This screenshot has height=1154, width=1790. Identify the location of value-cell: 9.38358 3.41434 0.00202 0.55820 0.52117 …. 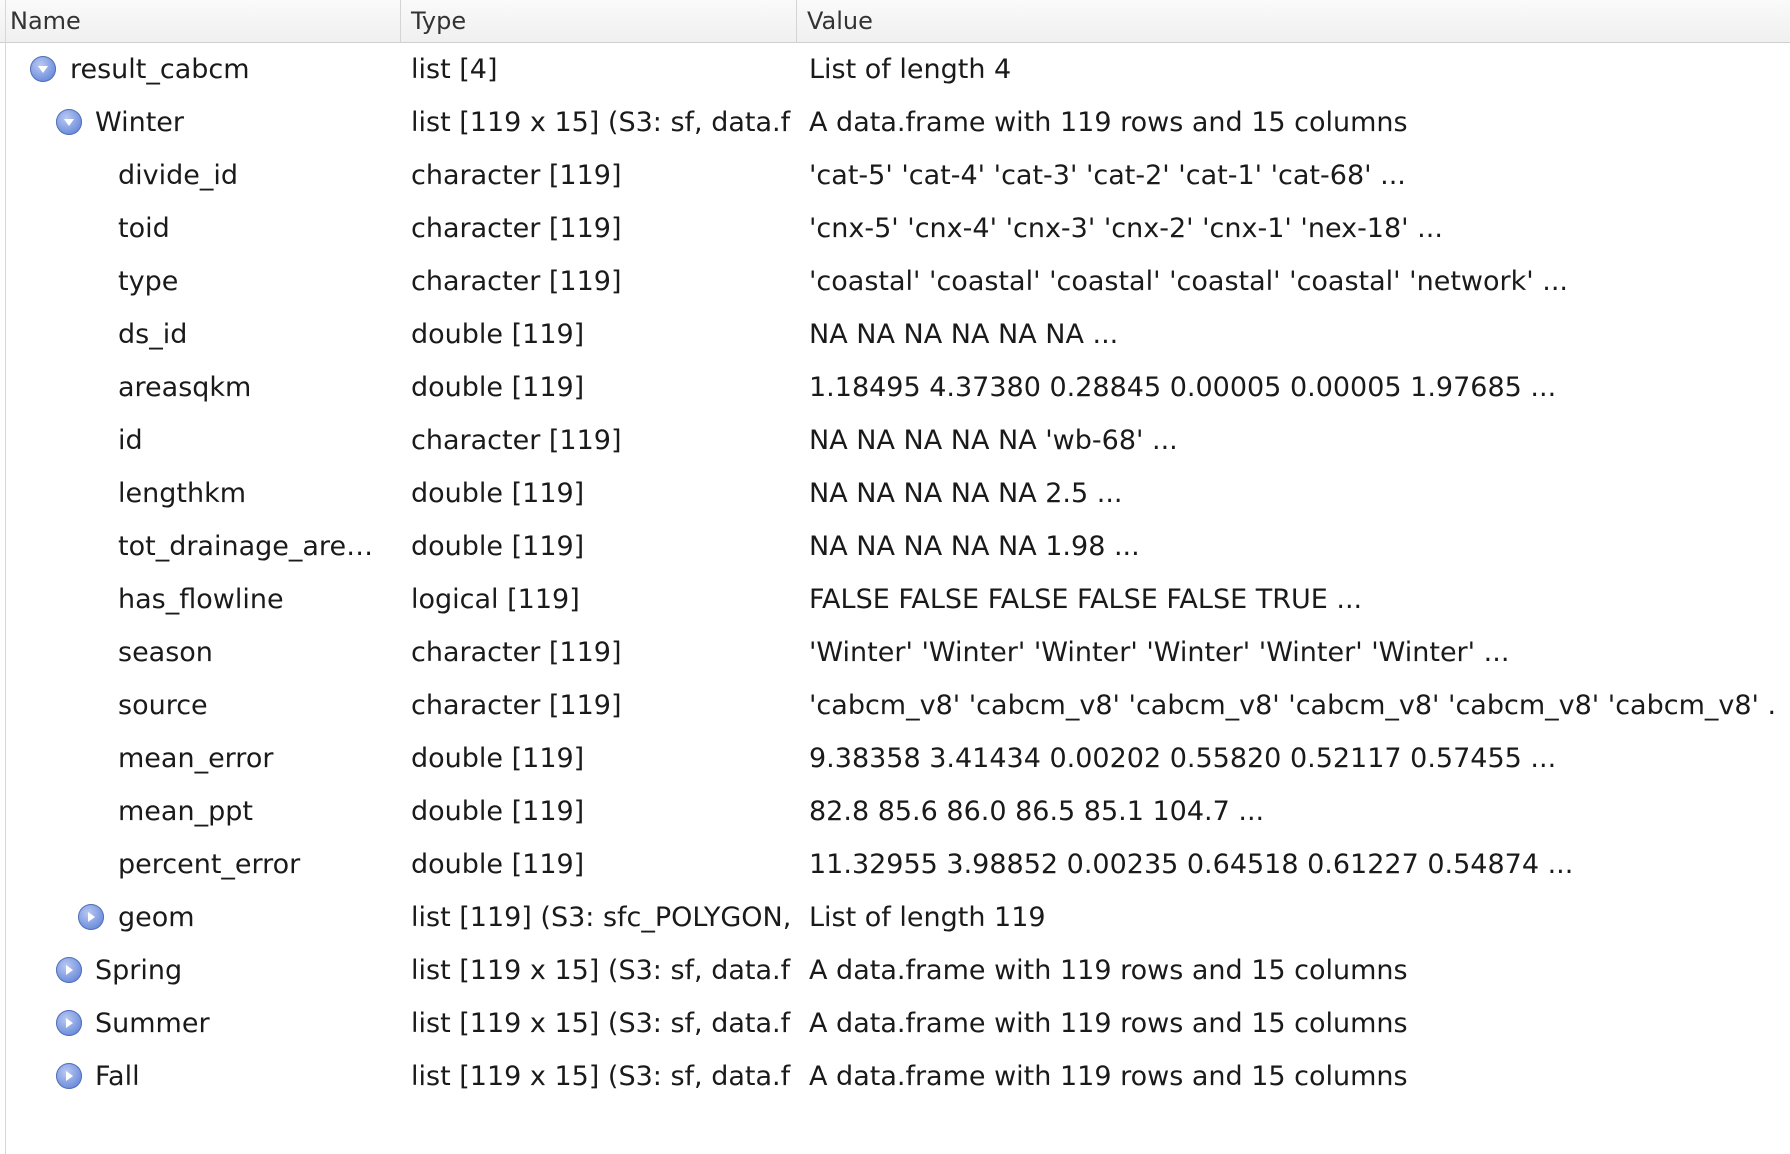
(1183, 758).